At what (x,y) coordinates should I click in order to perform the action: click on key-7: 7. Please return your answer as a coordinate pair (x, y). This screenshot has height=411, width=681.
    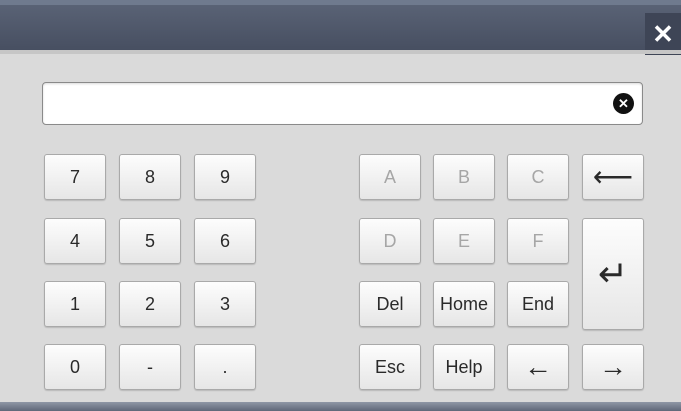
    Looking at the image, I should click on (75, 177).